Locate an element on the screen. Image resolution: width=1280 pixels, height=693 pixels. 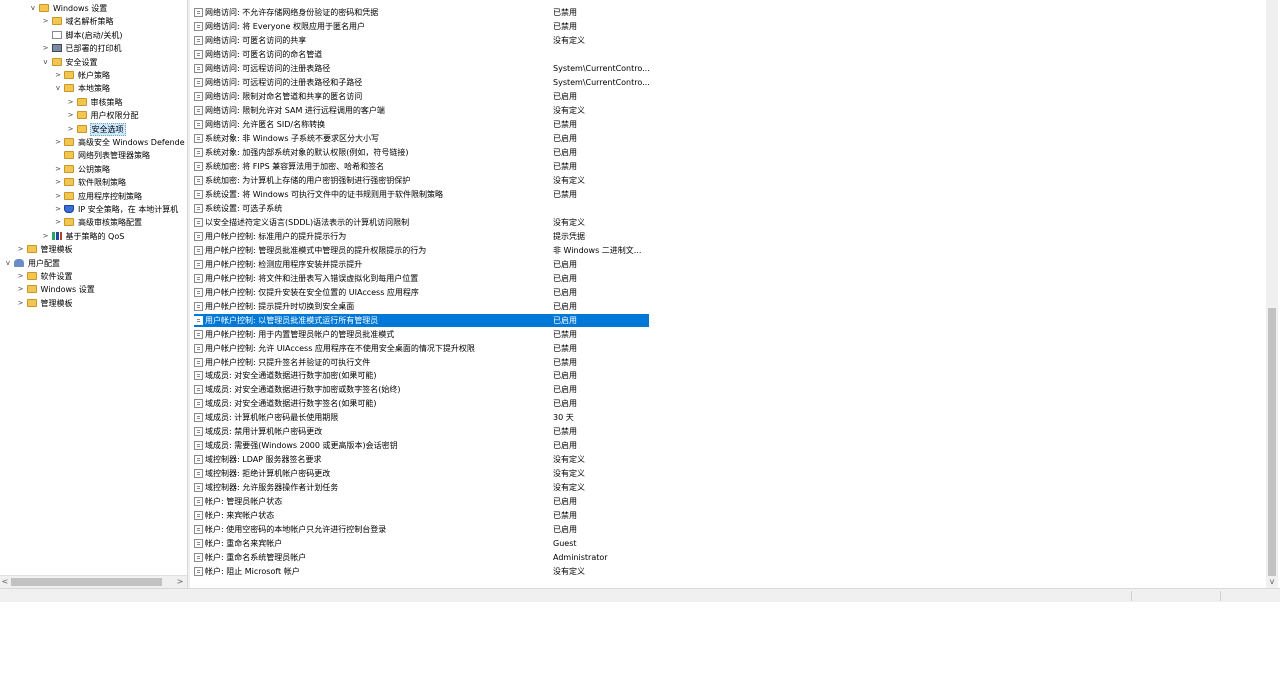
list-item: 系统设置: 可选子系统 is located at coordinates (494, 208).